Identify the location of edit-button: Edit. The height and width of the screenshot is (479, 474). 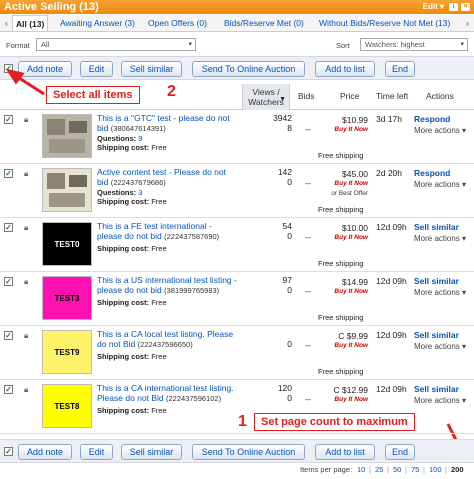
(96, 452).